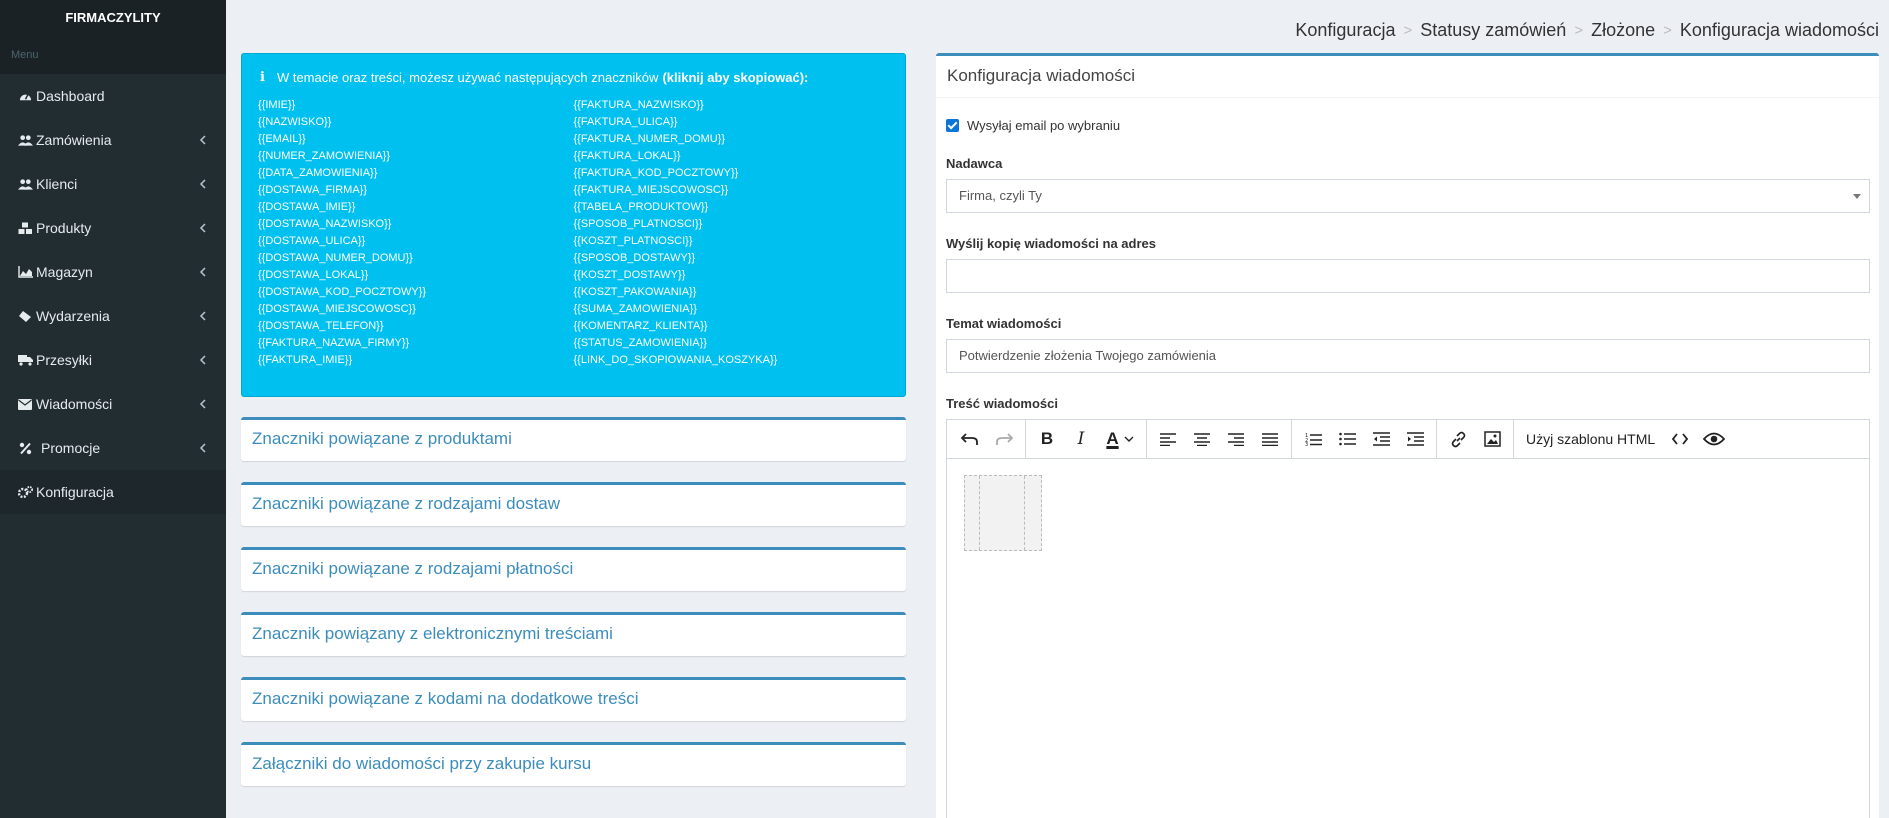  What do you see at coordinates (113, 272) in the screenshot?
I see `sidebar-item-magazyn: Magazyn` at bounding box center [113, 272].